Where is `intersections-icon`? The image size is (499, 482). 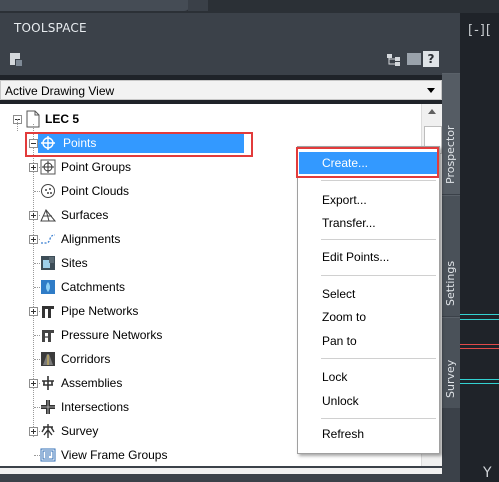 intersections-icon is located at coordinates (48, 407).